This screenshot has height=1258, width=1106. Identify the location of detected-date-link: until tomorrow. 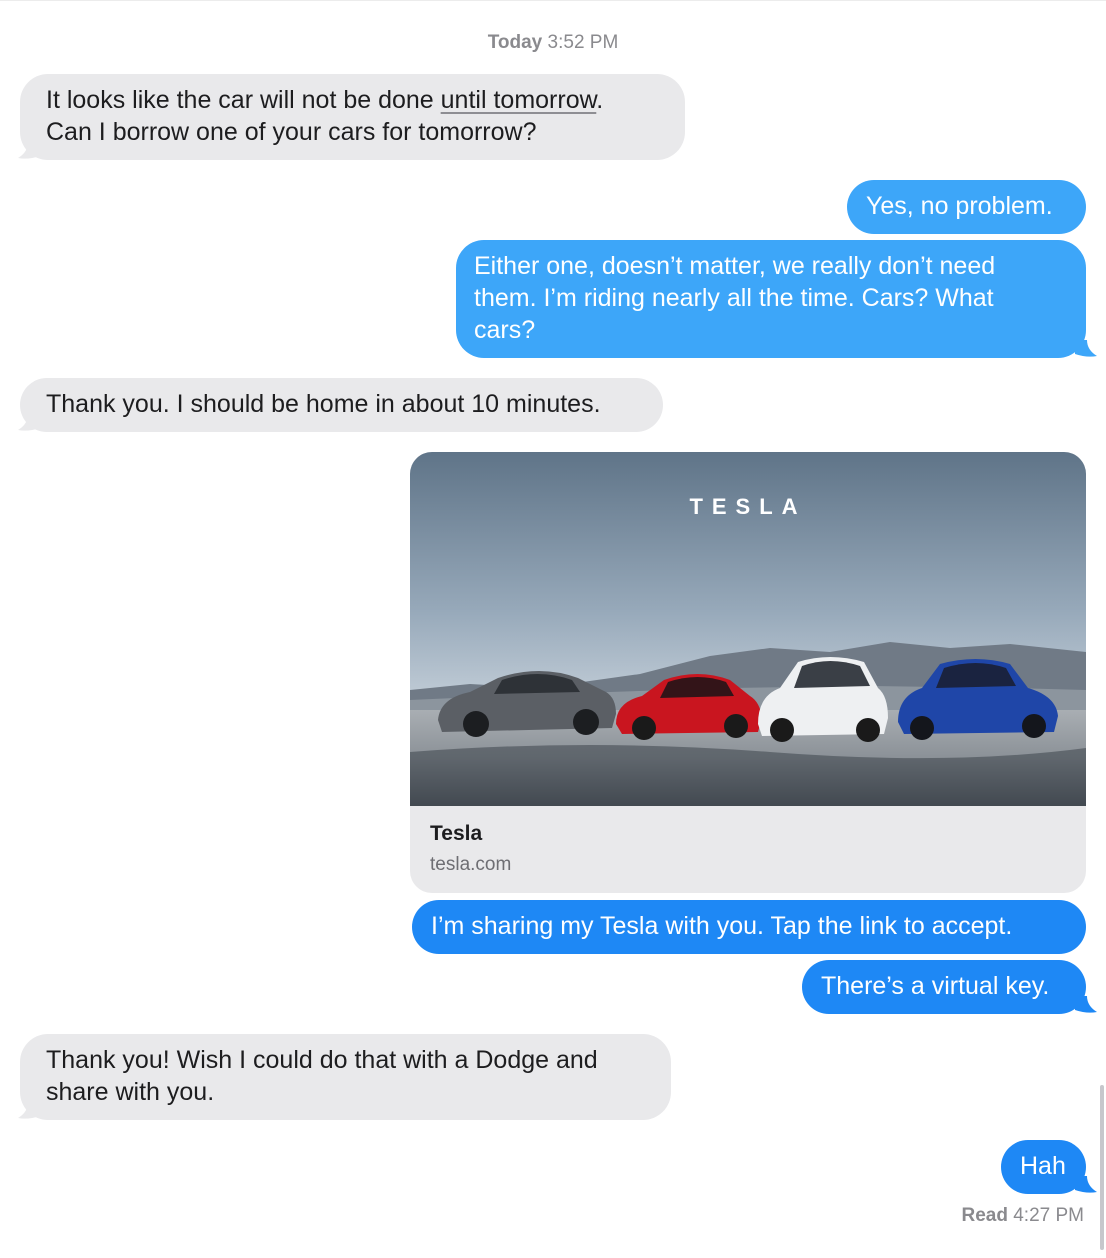
(519, 100).